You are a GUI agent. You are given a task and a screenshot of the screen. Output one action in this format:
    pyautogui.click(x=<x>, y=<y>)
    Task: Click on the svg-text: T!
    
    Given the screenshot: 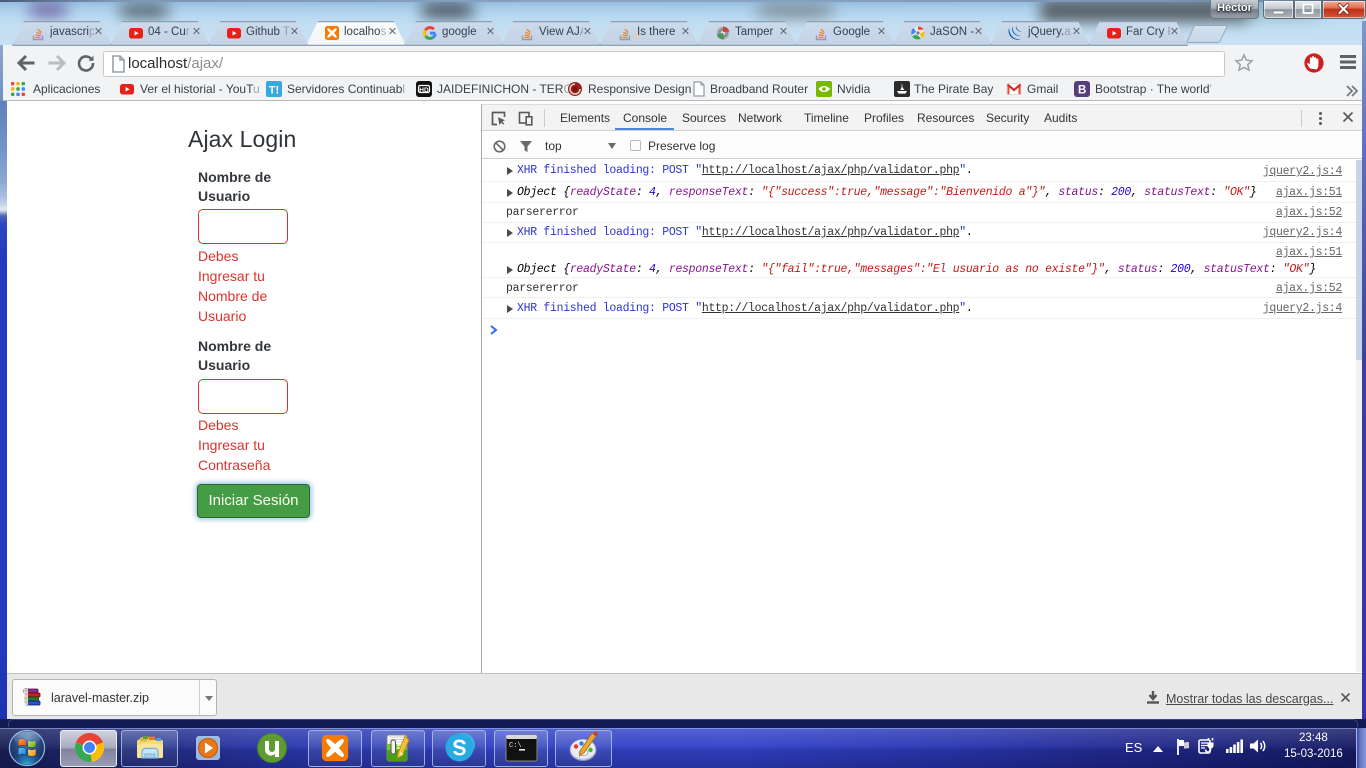 What is the action you would take?
    pyautogui.click(x=274, y=91)
    